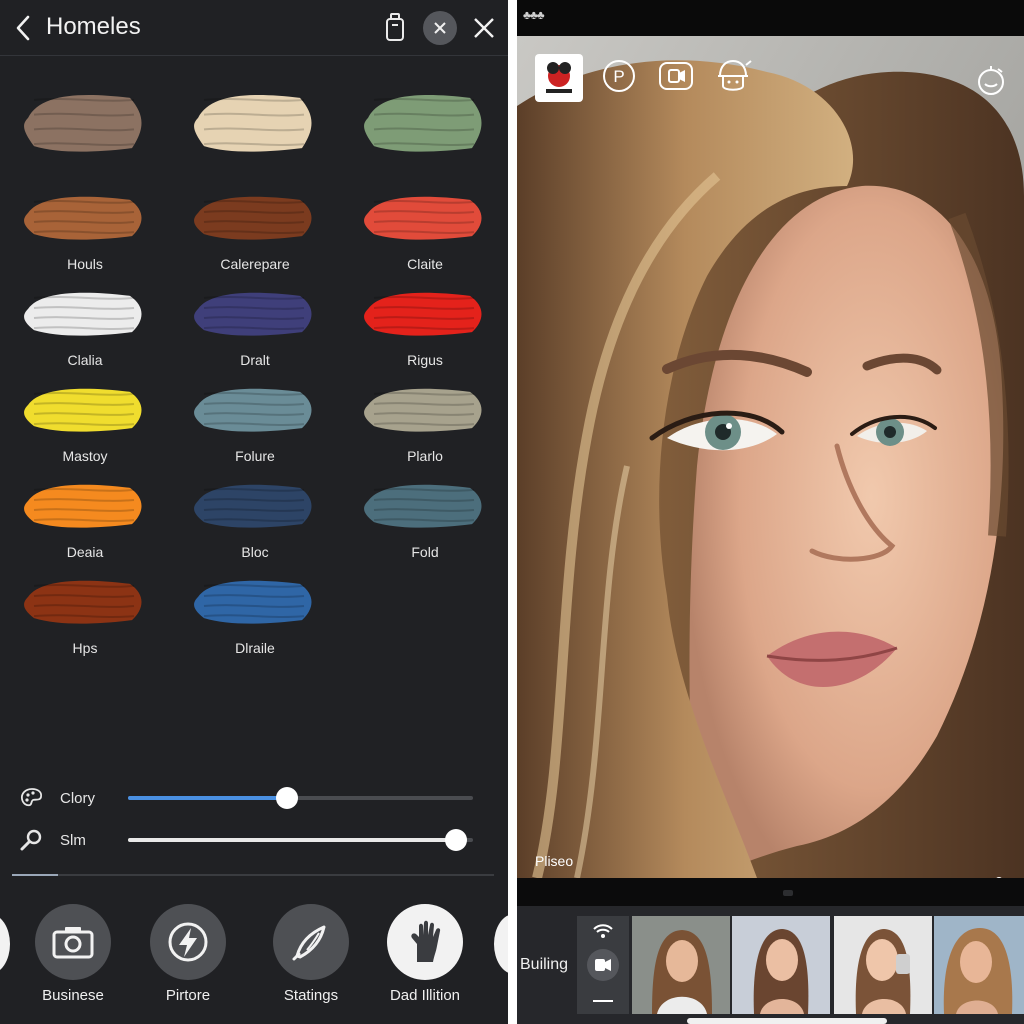 This screenshot has height=1024, width=1024. I want to click on brush-icon, so click(309, 943).